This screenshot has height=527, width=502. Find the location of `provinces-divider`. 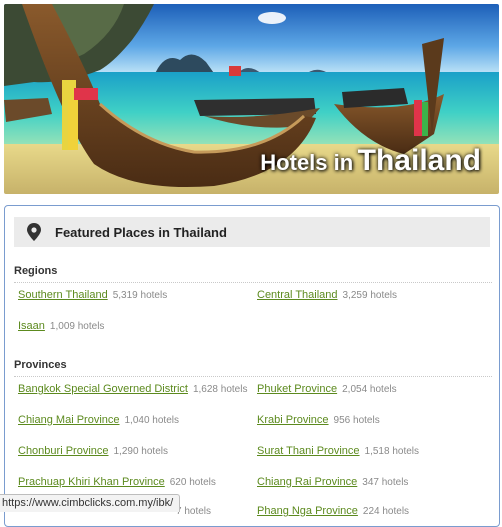

provinces-divider is located at coordinates (253, 376).